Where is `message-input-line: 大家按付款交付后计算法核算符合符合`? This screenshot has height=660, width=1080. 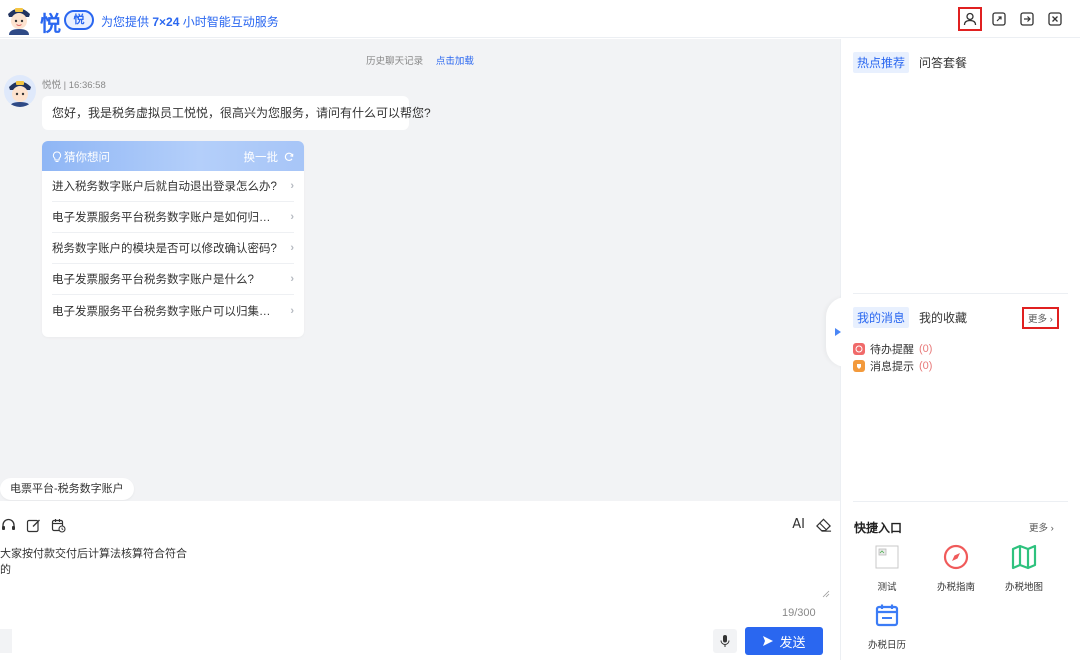 message-input-line: 大家按付款交付后计算法核算符合符合 is located at coordinates (93, 554).